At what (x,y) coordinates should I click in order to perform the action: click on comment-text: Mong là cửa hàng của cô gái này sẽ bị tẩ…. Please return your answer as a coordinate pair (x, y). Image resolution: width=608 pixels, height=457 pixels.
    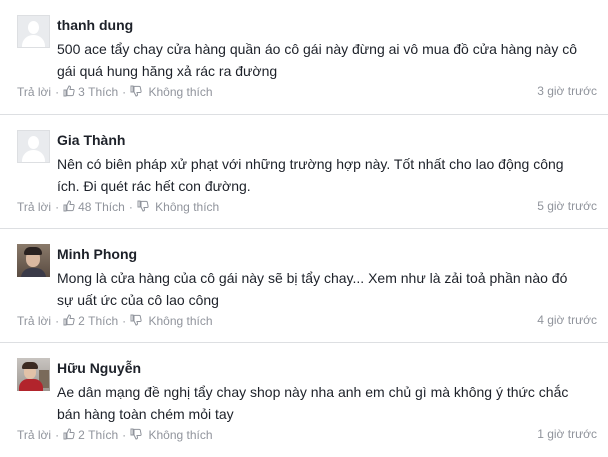
    Looking at the image, I should click on (312, 289).